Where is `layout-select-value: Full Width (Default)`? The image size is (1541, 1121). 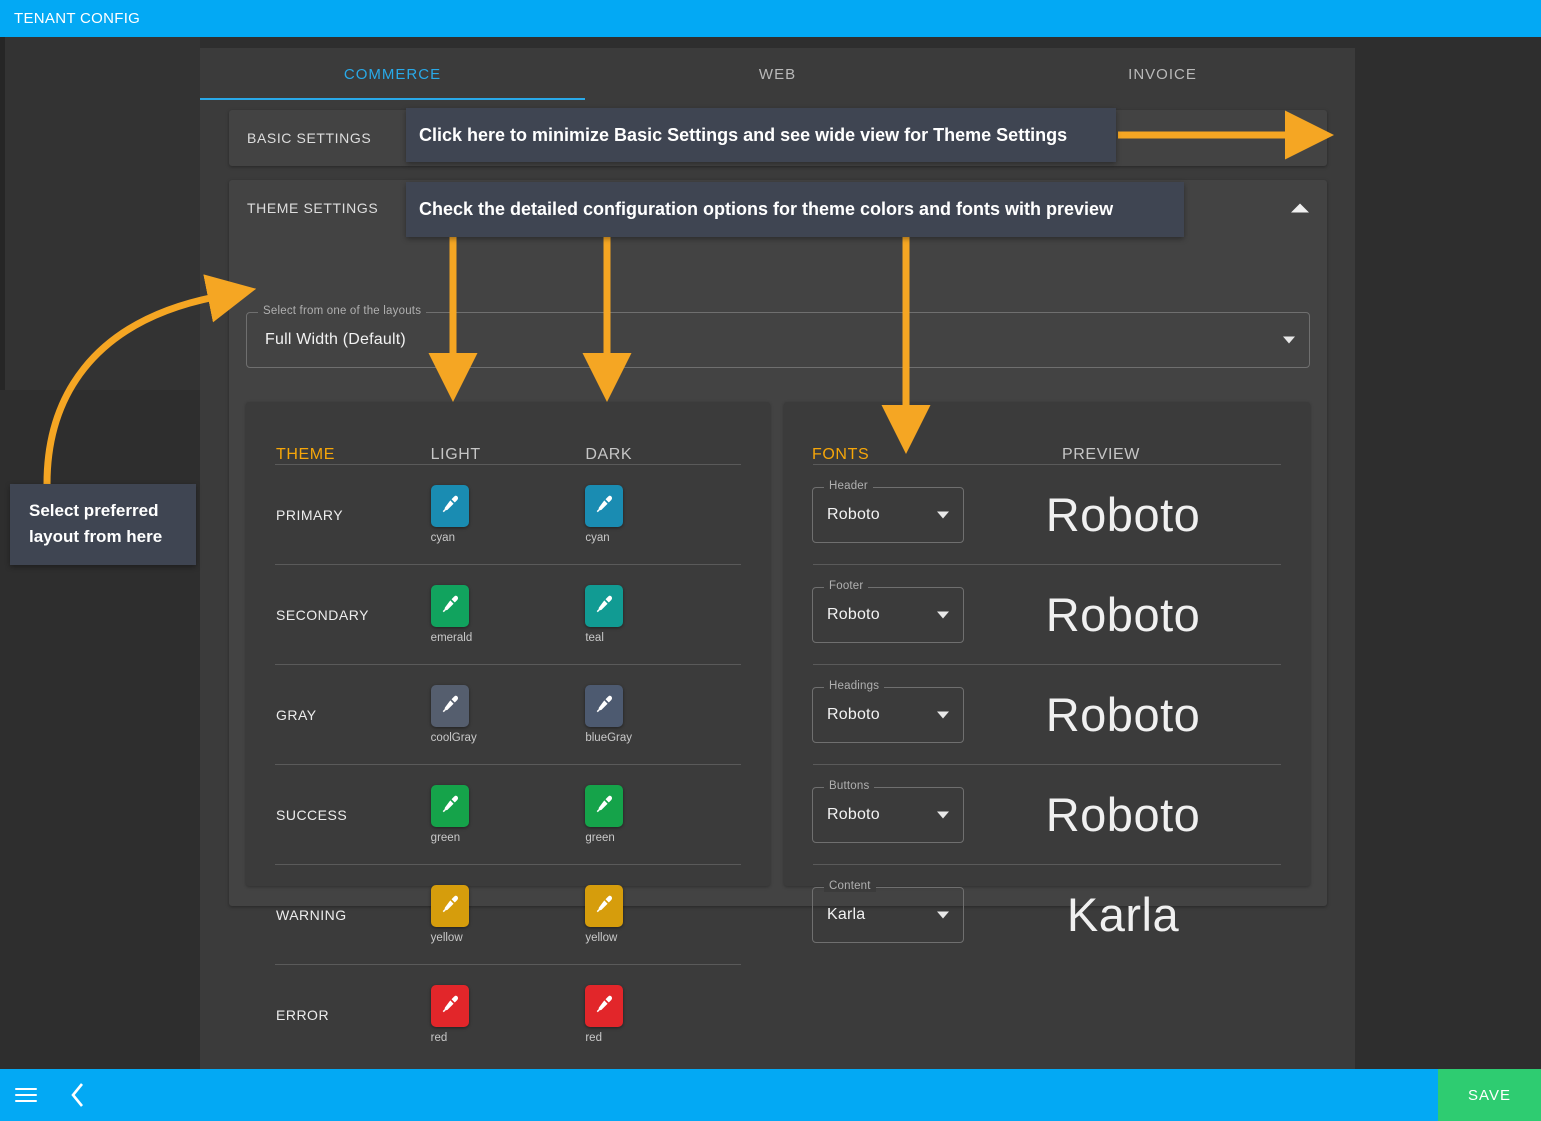 layout-select-value: Full Width (Default) is located at coordinates (335, 339).